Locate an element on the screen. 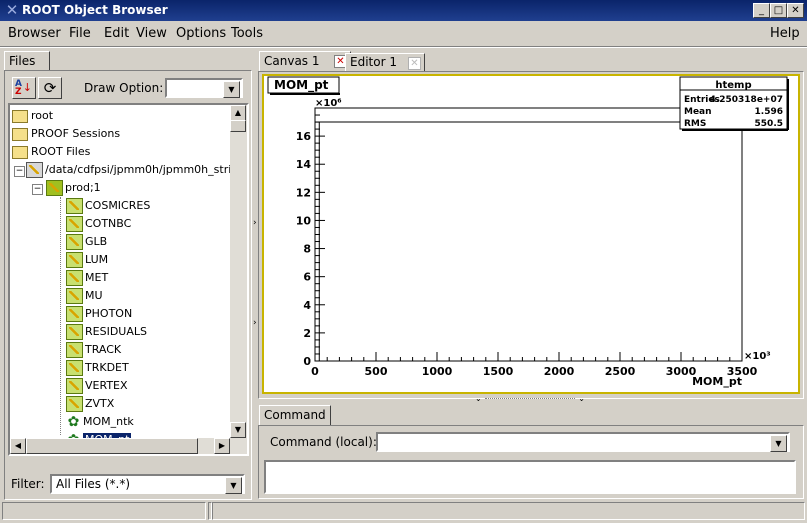 Image resolution: width=807 pixels, height=523 pixels. x-tick-label: 0 is located at coordinates (315, 371).